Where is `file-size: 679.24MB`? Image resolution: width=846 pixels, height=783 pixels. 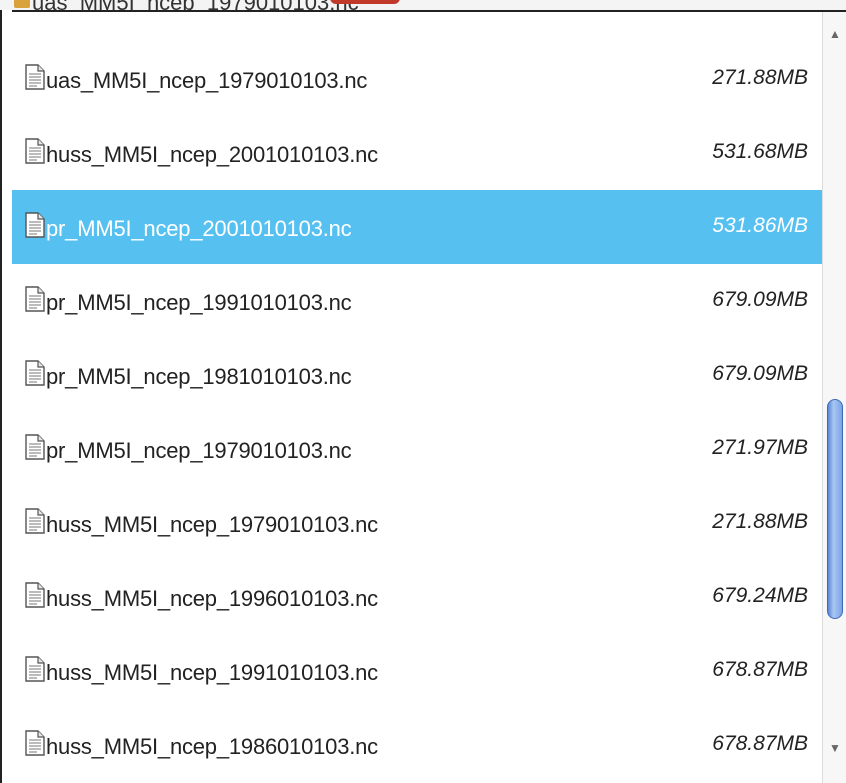 file-size: 679.24MB is located at coordinates (760, 595).